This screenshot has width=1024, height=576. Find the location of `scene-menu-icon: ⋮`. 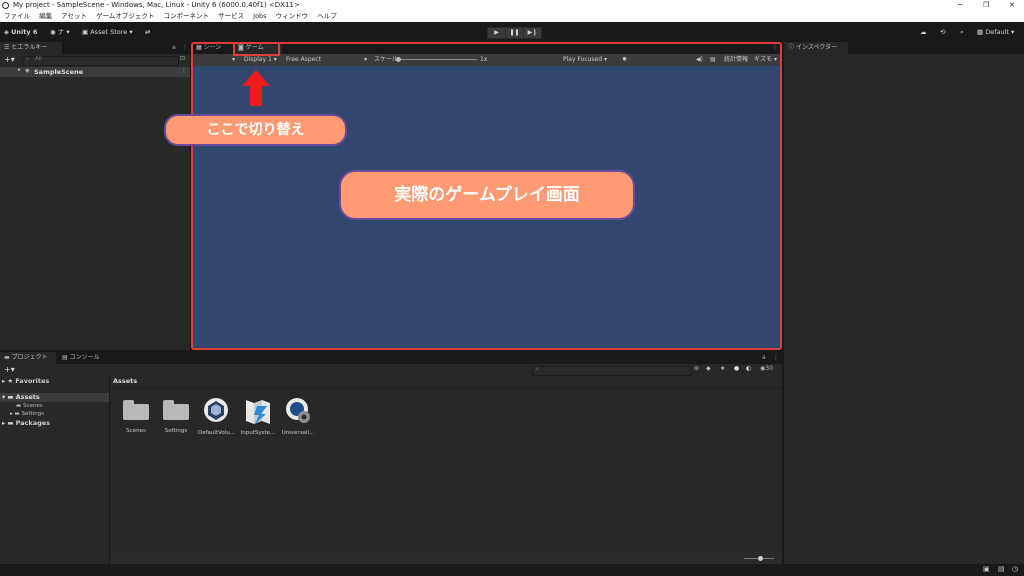

scene-menu-icon: ⋮ is located at coordinates (184, 70).